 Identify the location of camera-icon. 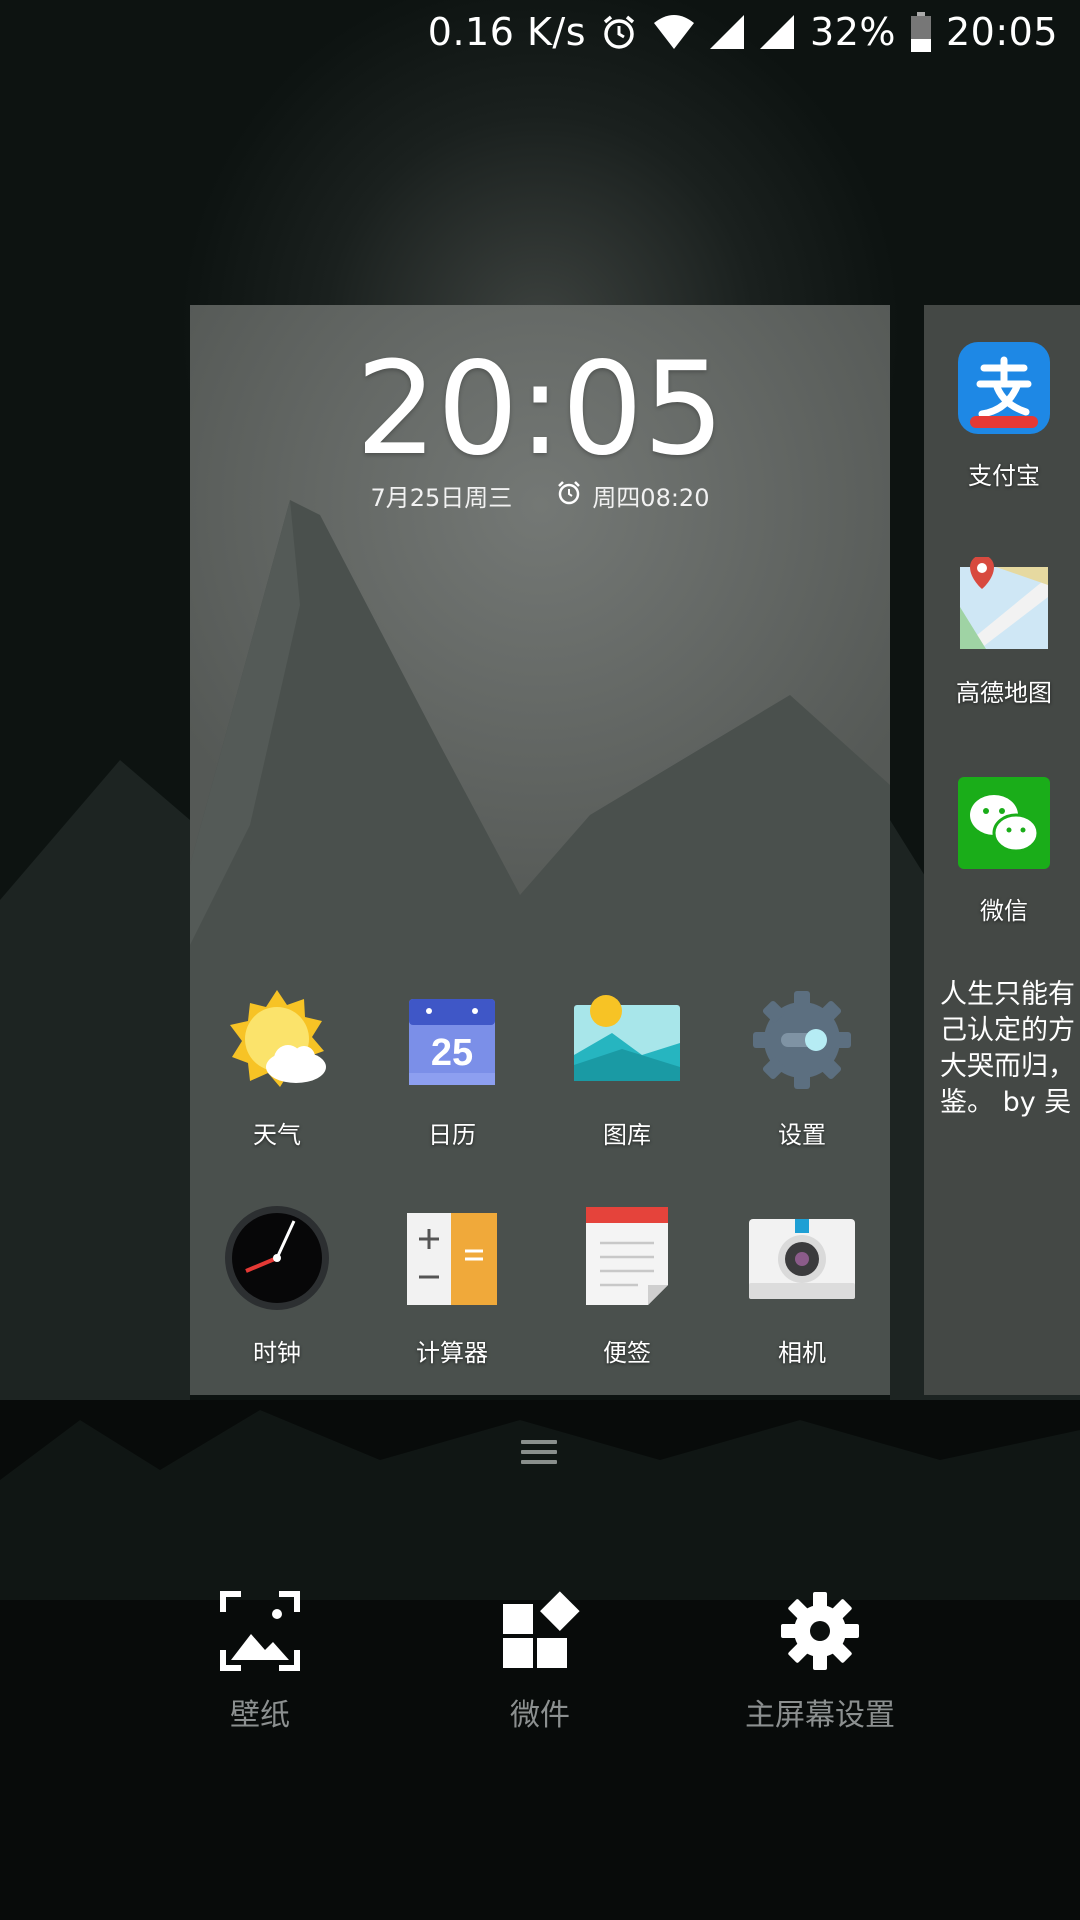
(802, 1258).